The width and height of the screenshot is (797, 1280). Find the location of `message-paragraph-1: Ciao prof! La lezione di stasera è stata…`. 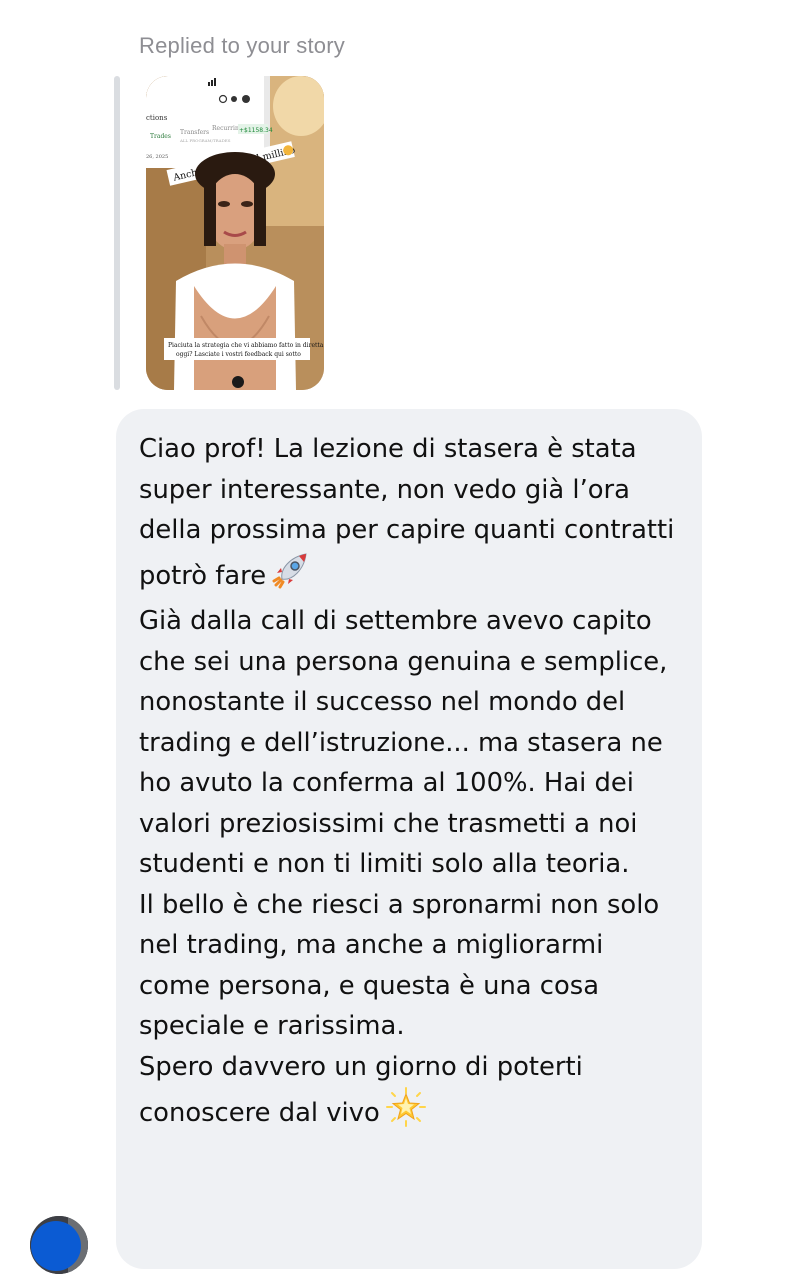

message-paragraph-1: Ciao prof! La lezione di stasera è stata… is located at coordinates (410, 515).